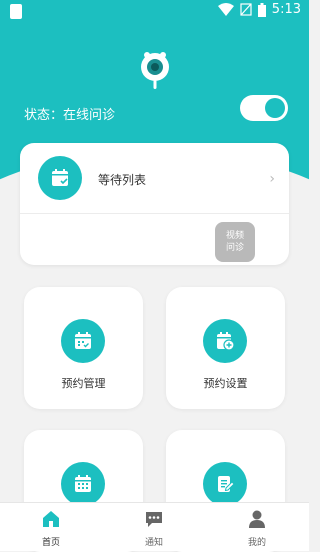 The height and width of the screenshot is (552, 320). What do you see at coordinates (225, 341) in the screenshot?
I see `calendar-add-icon` at bounding box center [225, 341].